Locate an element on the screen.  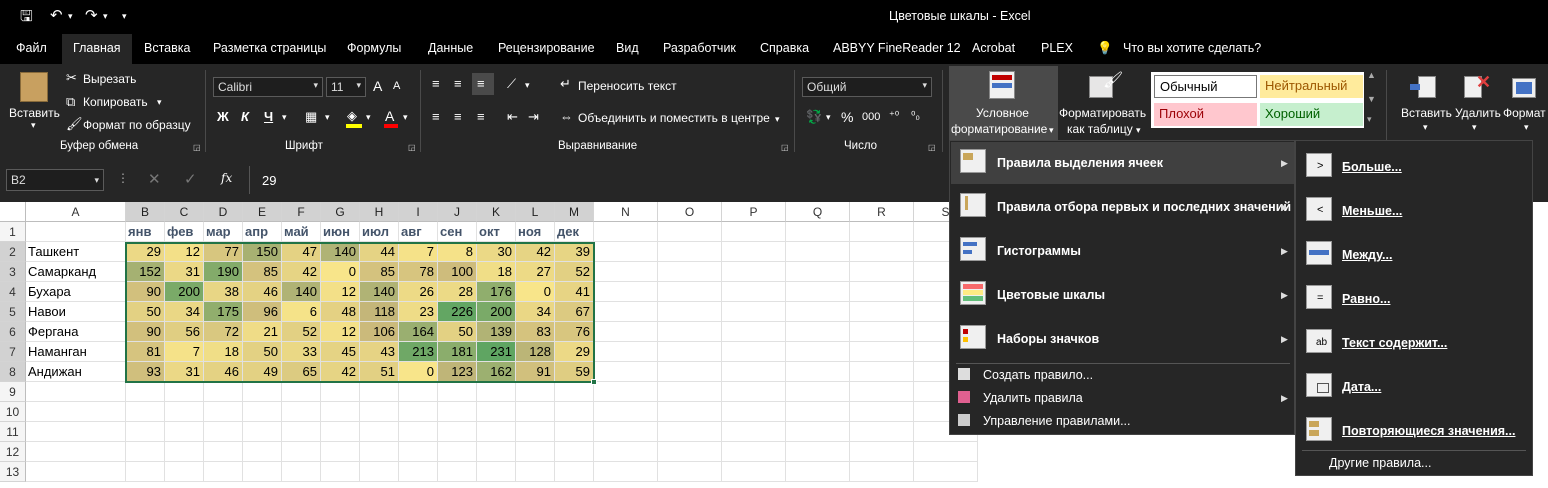
column-header: B is located at coordinates (145, 212).